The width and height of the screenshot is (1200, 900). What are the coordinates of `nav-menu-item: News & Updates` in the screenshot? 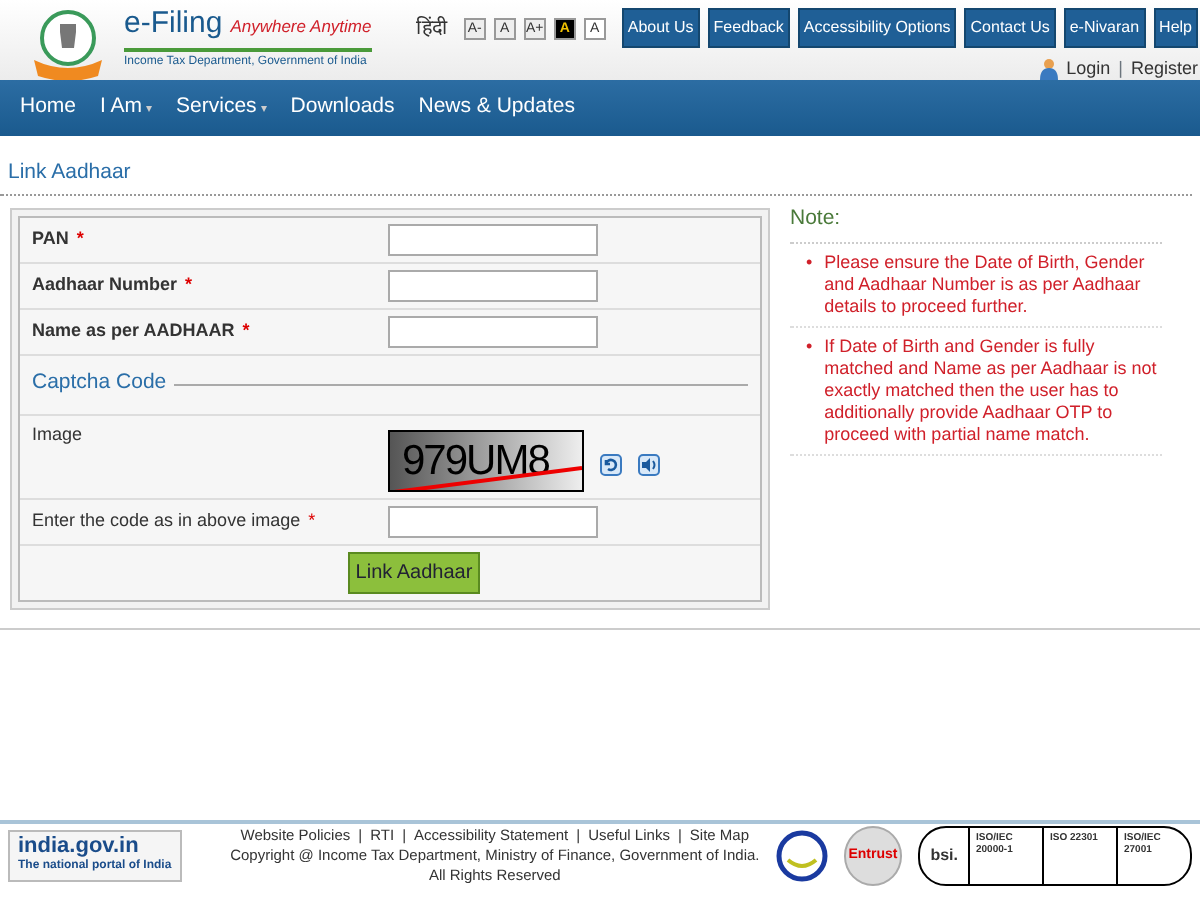 It's located at (496, 108).